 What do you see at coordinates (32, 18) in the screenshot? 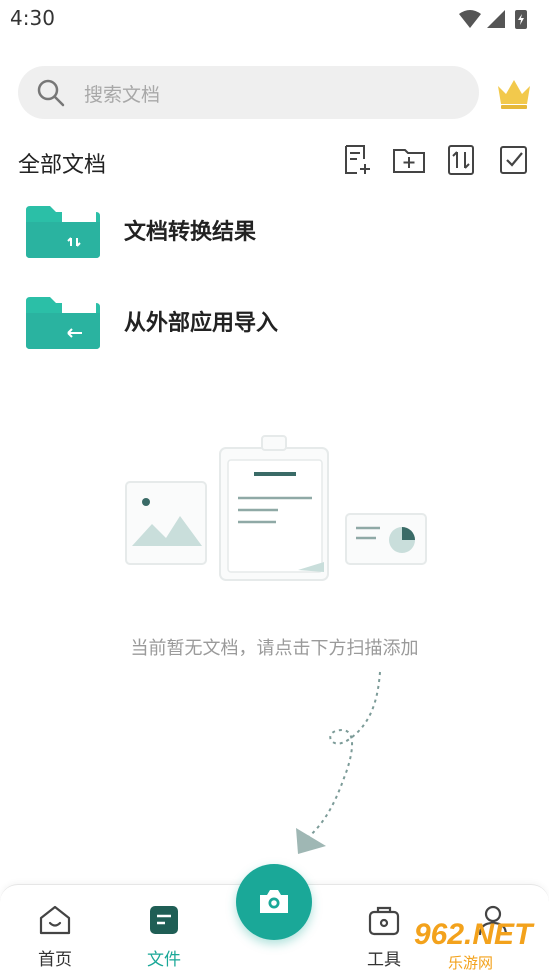
I see `status-time: 4:30` at bounding box center [32, 18].